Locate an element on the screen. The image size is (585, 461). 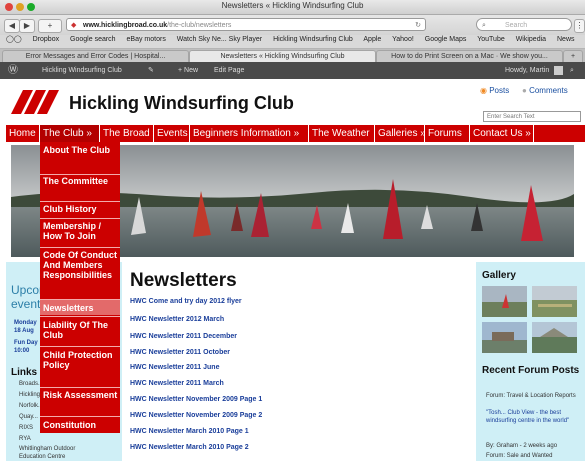
comments-rss-icon: ● is located at coordinates (526, 90).